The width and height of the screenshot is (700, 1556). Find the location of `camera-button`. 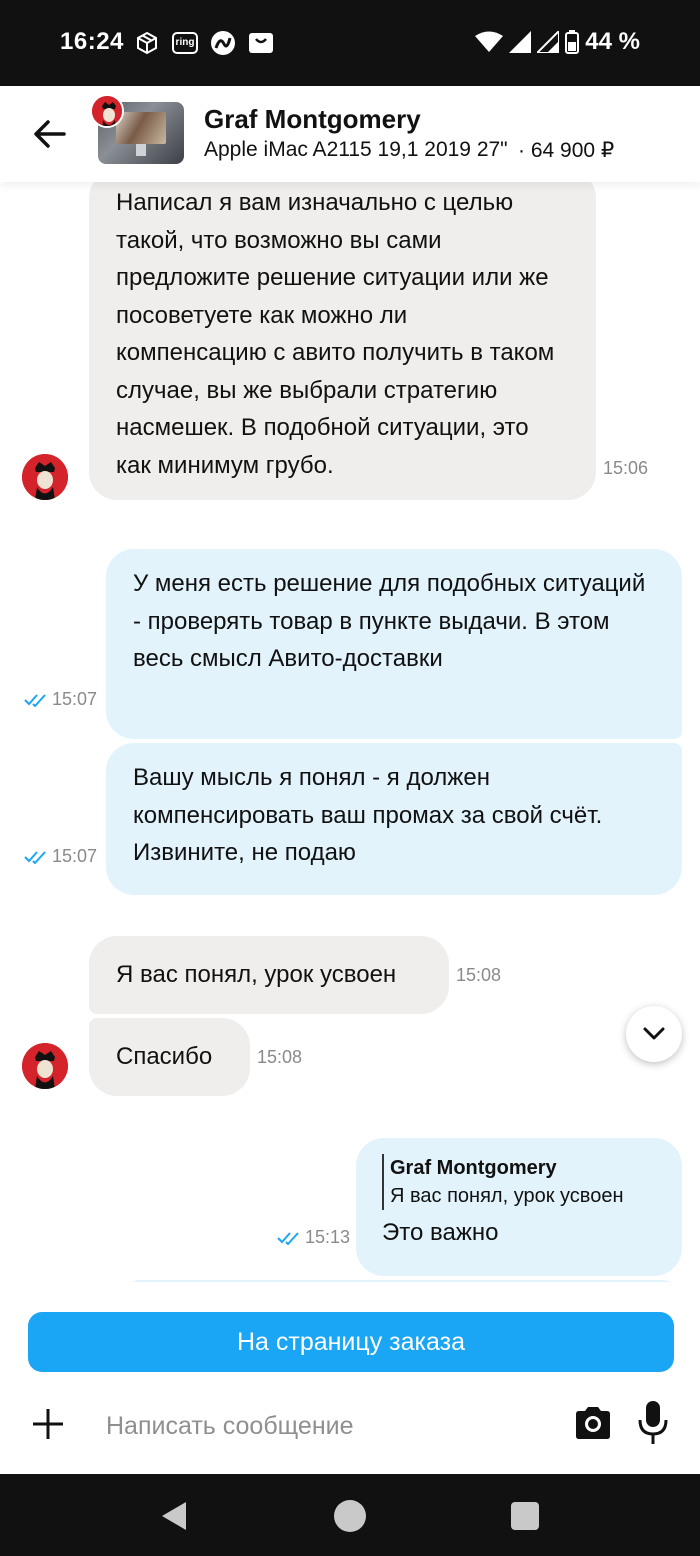

camera-button is located at coordinates (593, 1423).